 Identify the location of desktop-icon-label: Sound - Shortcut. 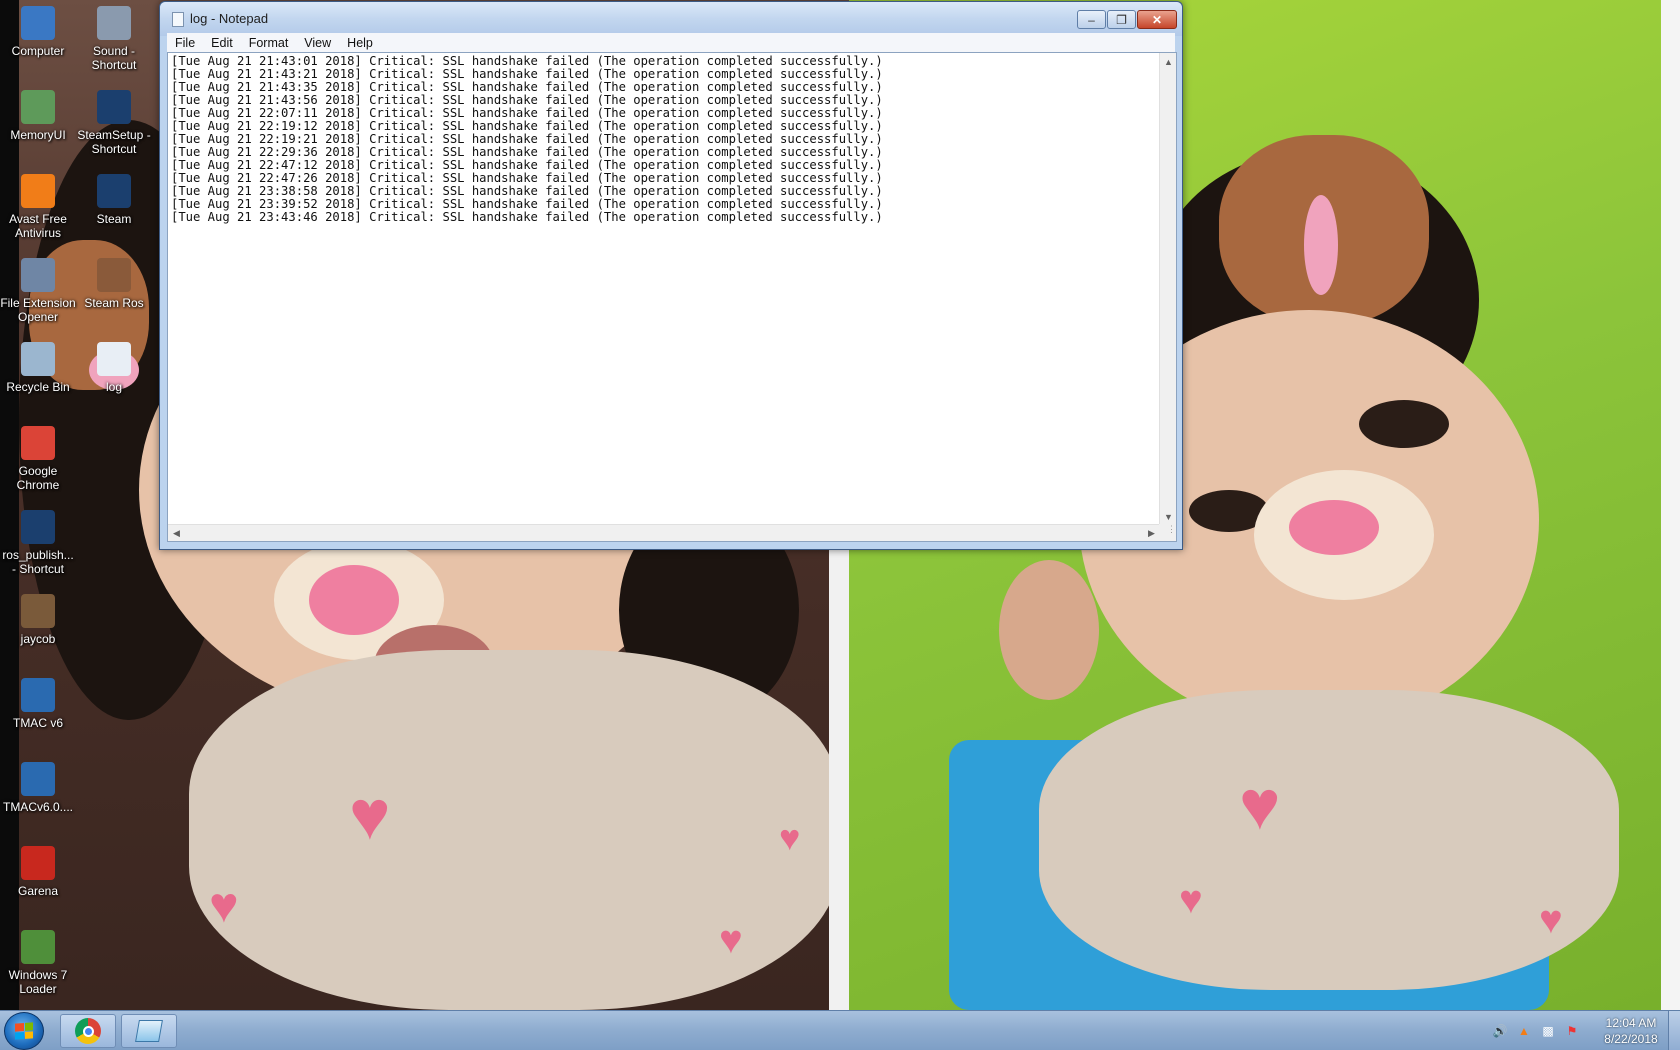
(114, 58).